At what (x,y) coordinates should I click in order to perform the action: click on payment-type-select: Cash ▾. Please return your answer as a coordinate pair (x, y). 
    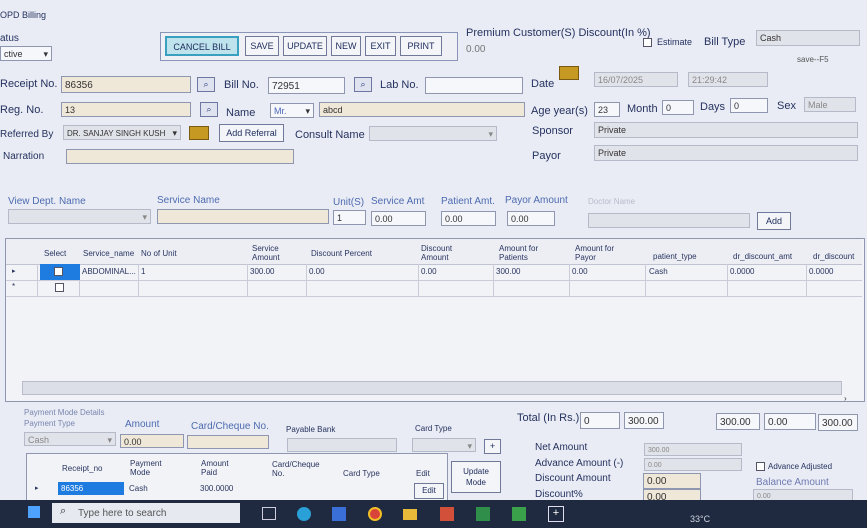
    Looking at the image, I should click on (70, 439).